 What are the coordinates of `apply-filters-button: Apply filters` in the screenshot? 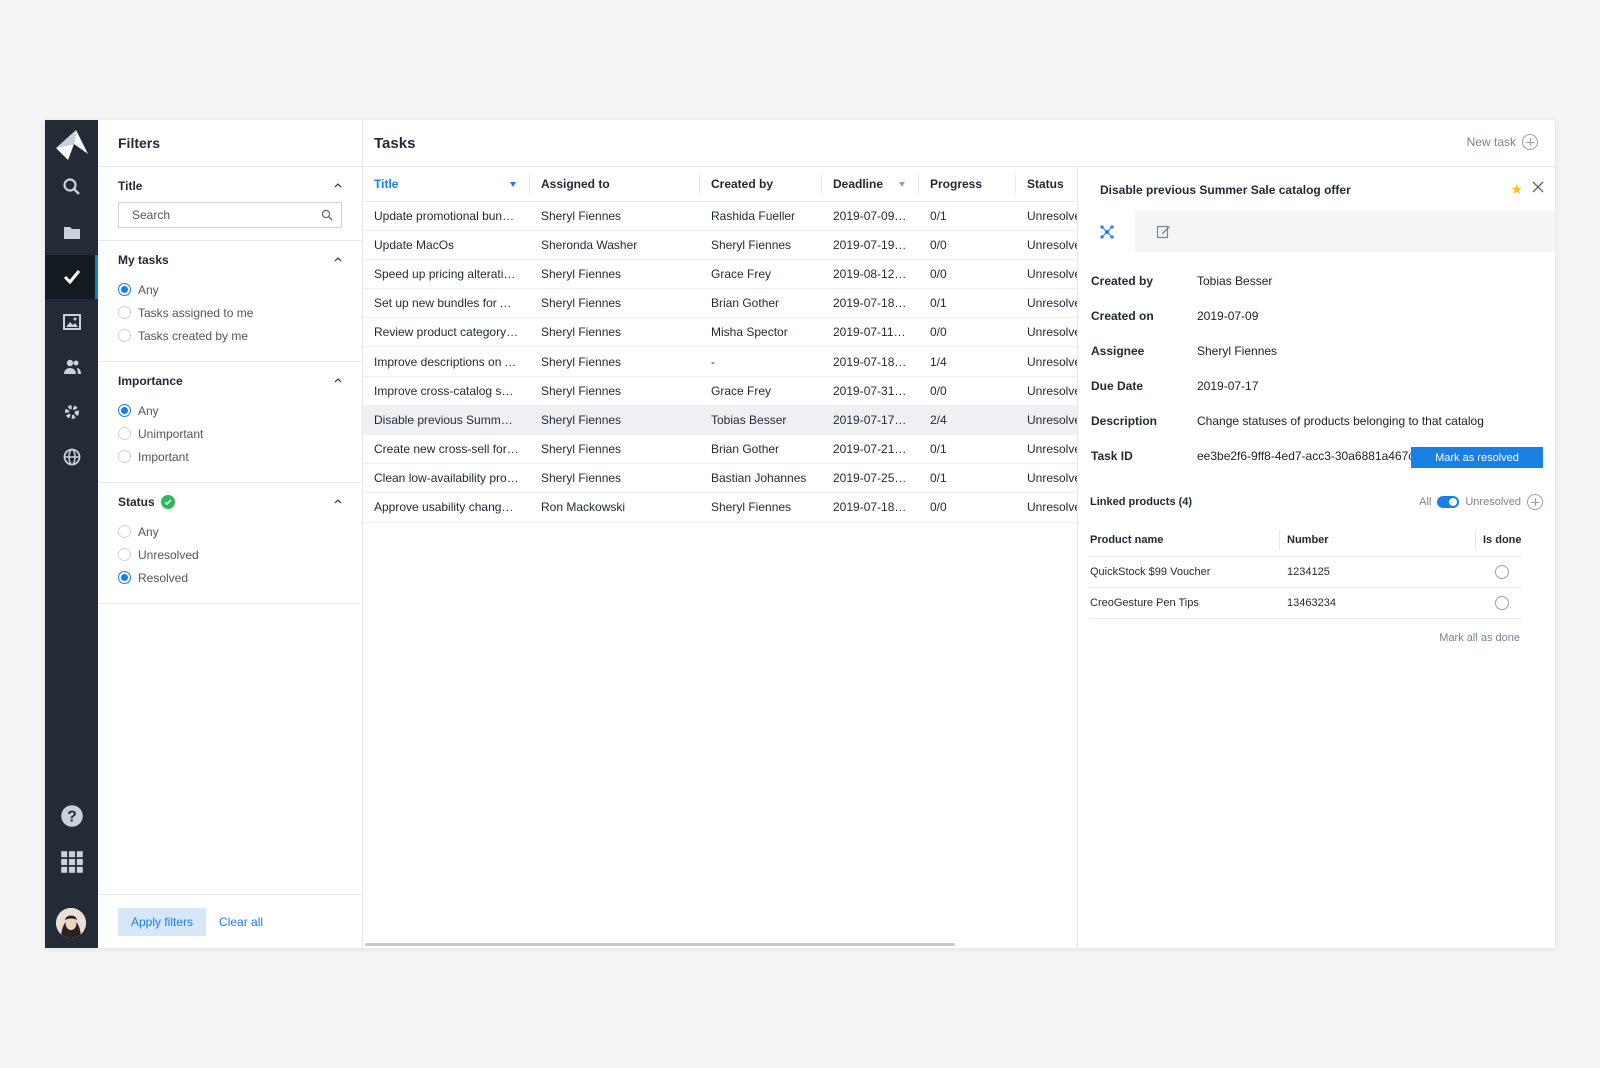 It's located at (162, 921).